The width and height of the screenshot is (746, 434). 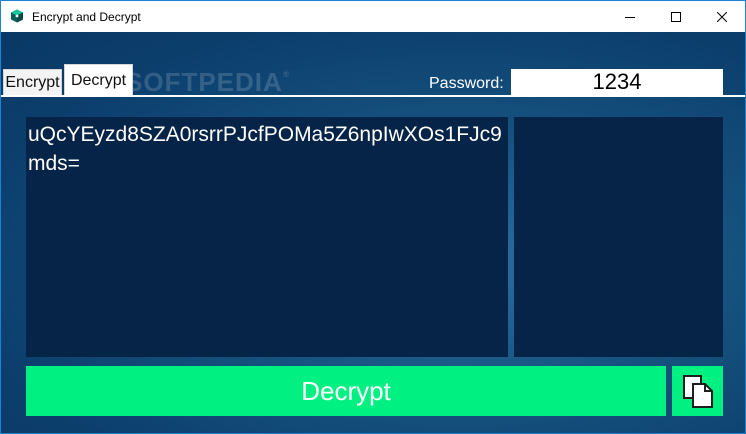 I want to click on minimize-button, so click(x=630, y=16).